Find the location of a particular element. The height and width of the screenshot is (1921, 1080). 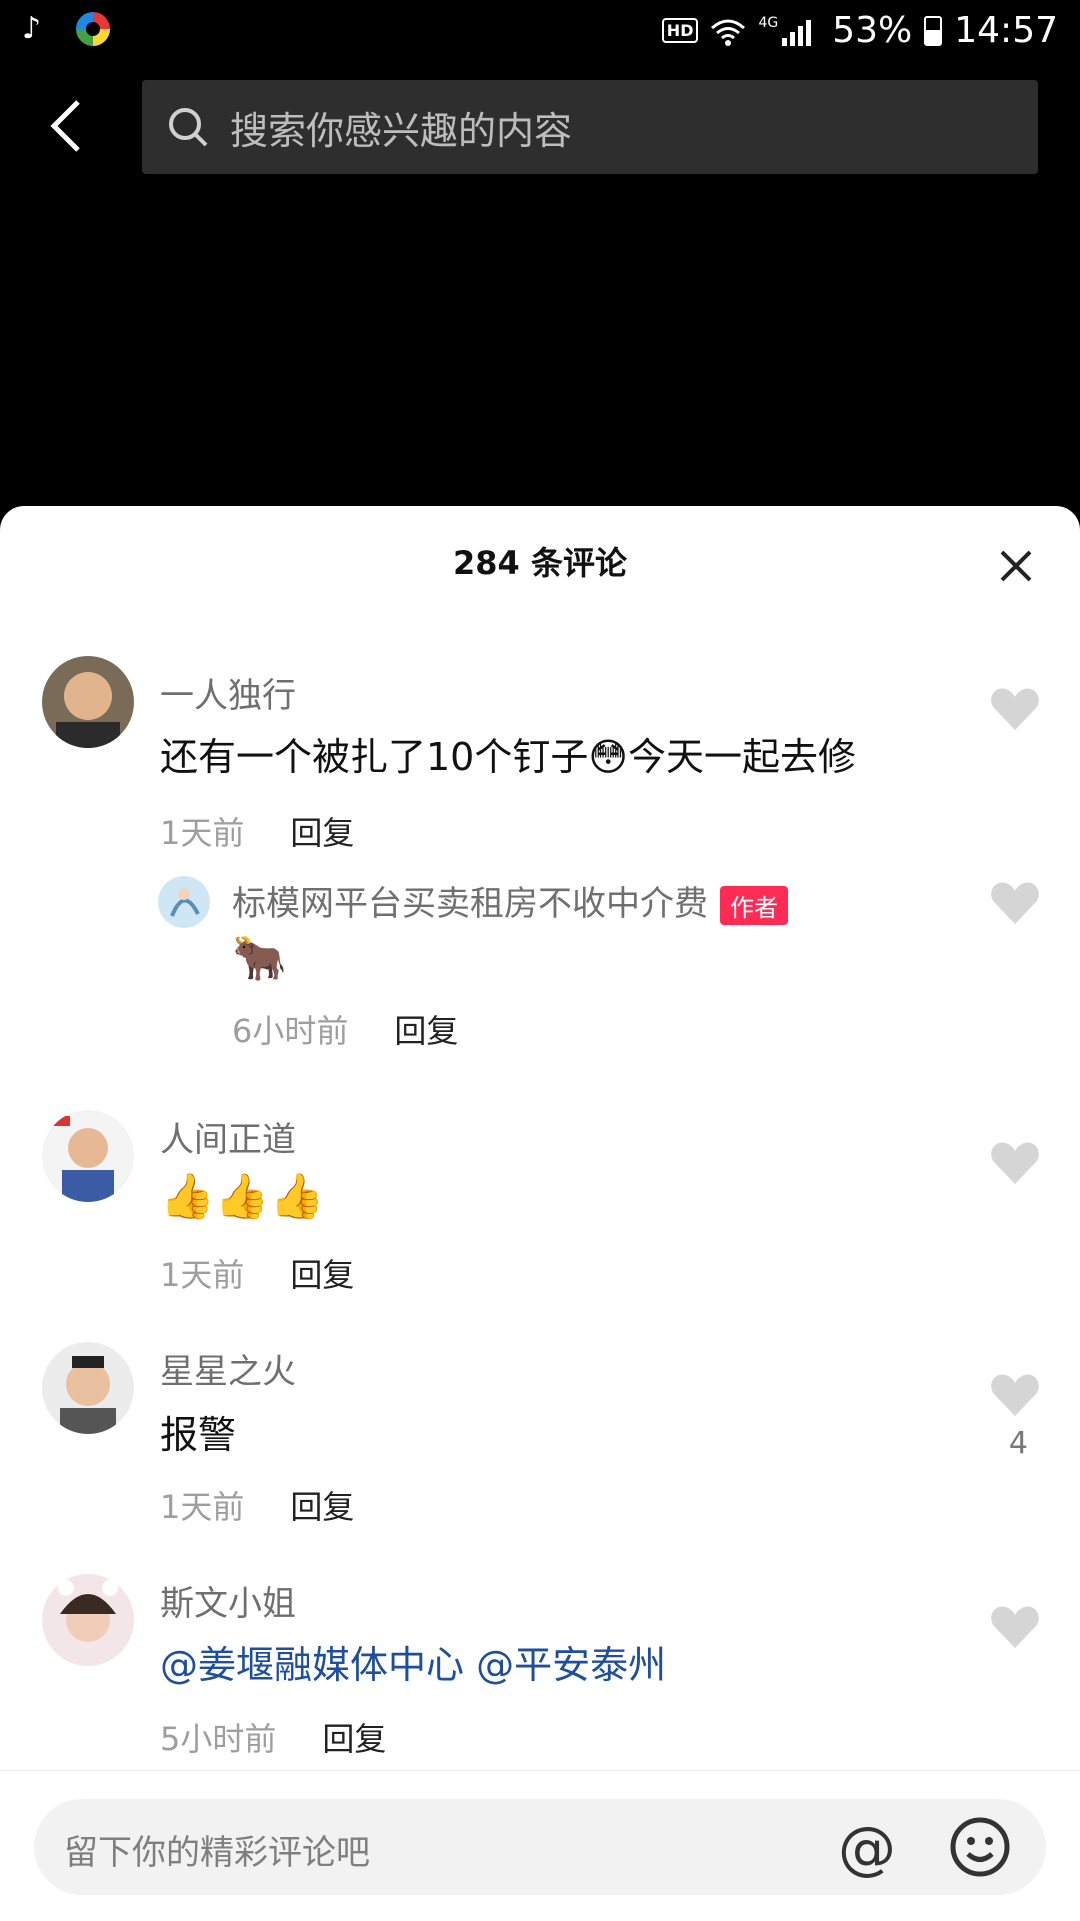

author-badge: 作者 is located at coordinates (754, 905).